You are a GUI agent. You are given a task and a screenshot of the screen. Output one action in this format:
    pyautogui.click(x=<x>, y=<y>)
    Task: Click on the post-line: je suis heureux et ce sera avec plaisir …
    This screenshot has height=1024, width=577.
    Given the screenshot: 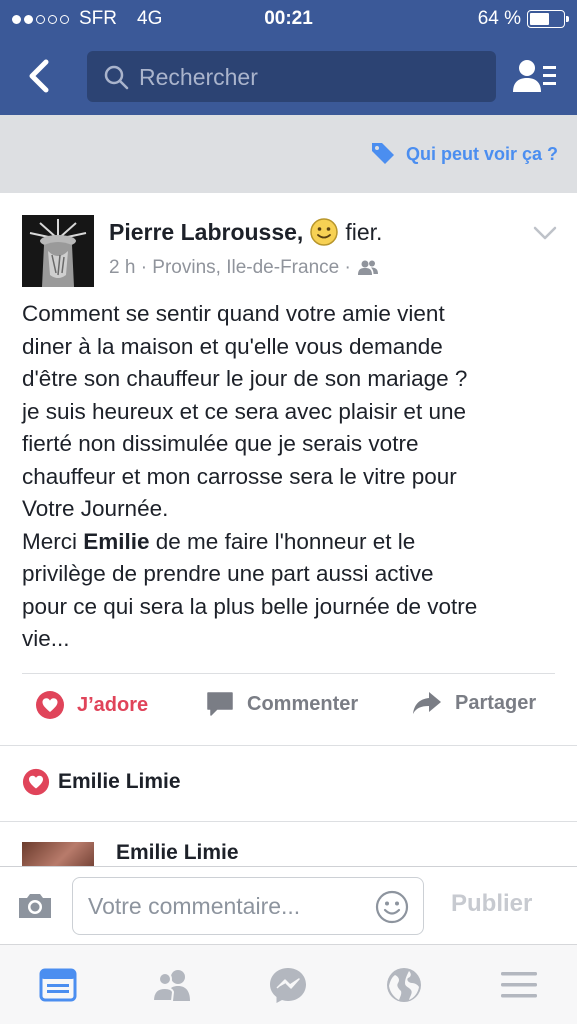 What is the action you would take?
    pyautogui.click(x=244, y=411)
    